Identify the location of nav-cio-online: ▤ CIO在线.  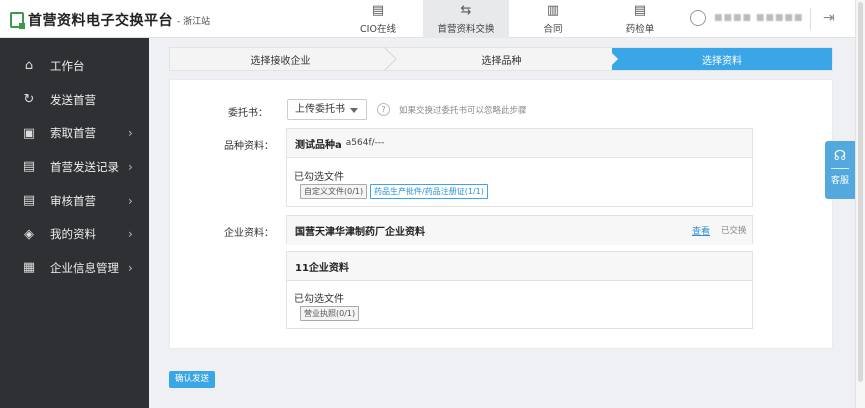
(378, 19).